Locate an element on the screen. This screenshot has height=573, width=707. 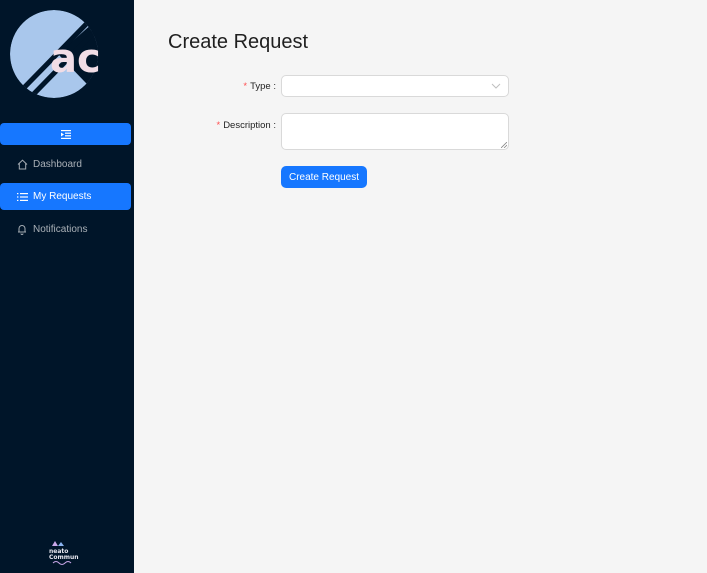
sidebar-item-dashboard: Dashboard is located at coordinates (65, 164).